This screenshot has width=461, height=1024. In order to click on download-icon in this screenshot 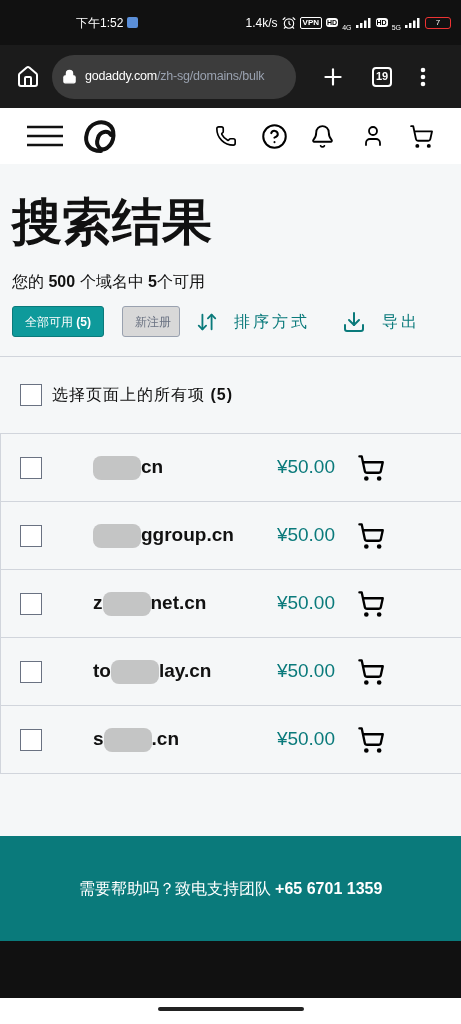, I will do `click(354, 321)`.